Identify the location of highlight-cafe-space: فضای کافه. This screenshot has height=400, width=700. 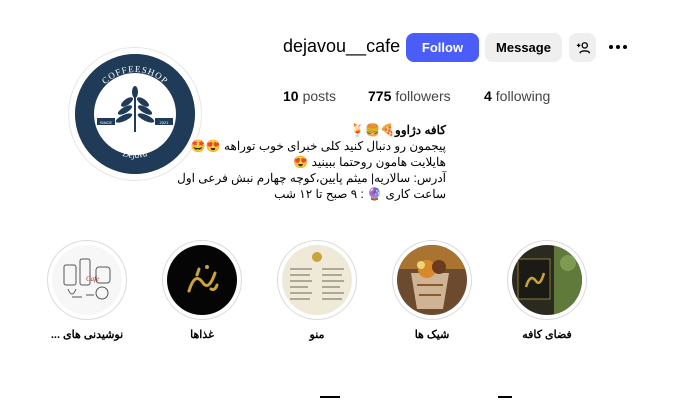
(547, 290).